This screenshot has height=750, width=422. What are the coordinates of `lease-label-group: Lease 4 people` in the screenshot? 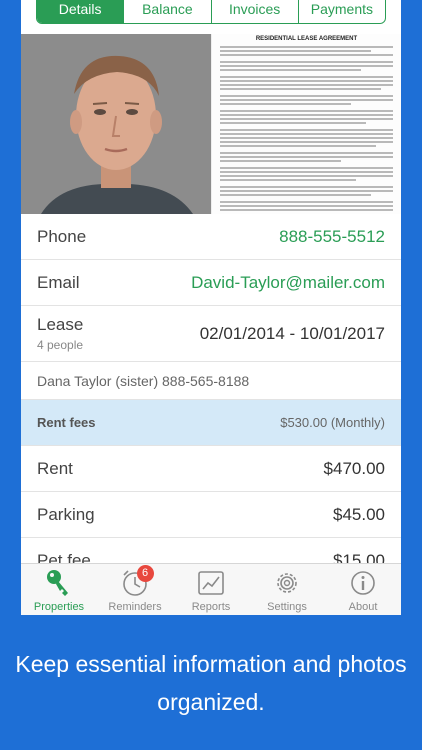 It's located at (60, 333).